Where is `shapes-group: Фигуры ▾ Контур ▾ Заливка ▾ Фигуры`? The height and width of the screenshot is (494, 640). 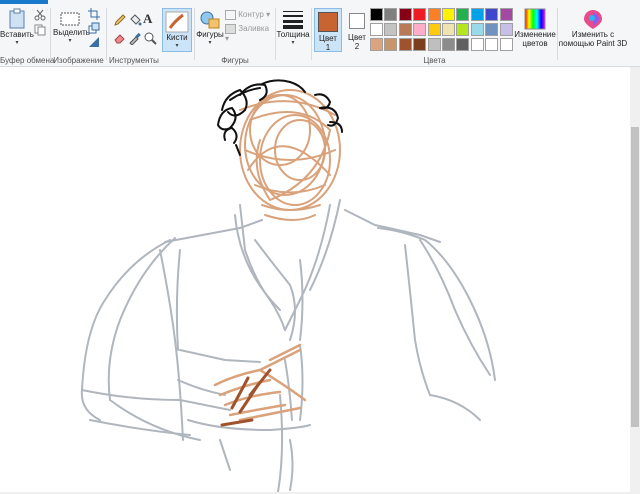 shapes-group: Фигуры ▾ Контур ▾ Заливка ▾ Фигуры is located at coordinates (235, 35).